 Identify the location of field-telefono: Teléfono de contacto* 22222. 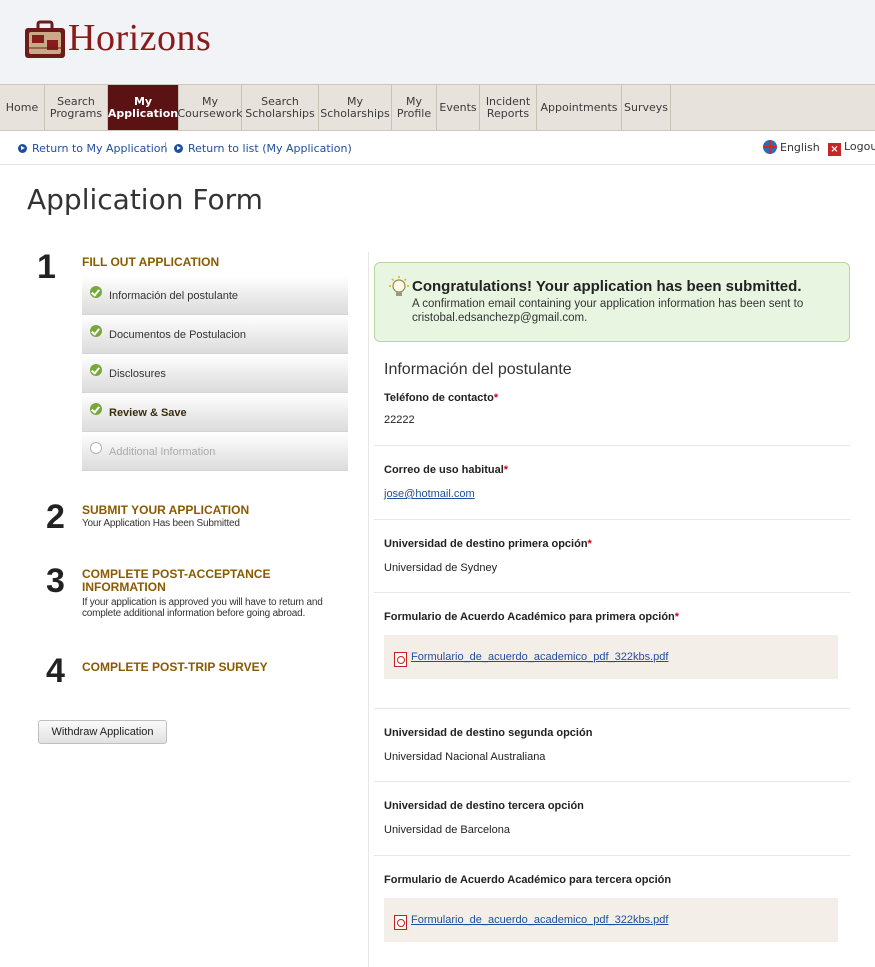
(612, 419).